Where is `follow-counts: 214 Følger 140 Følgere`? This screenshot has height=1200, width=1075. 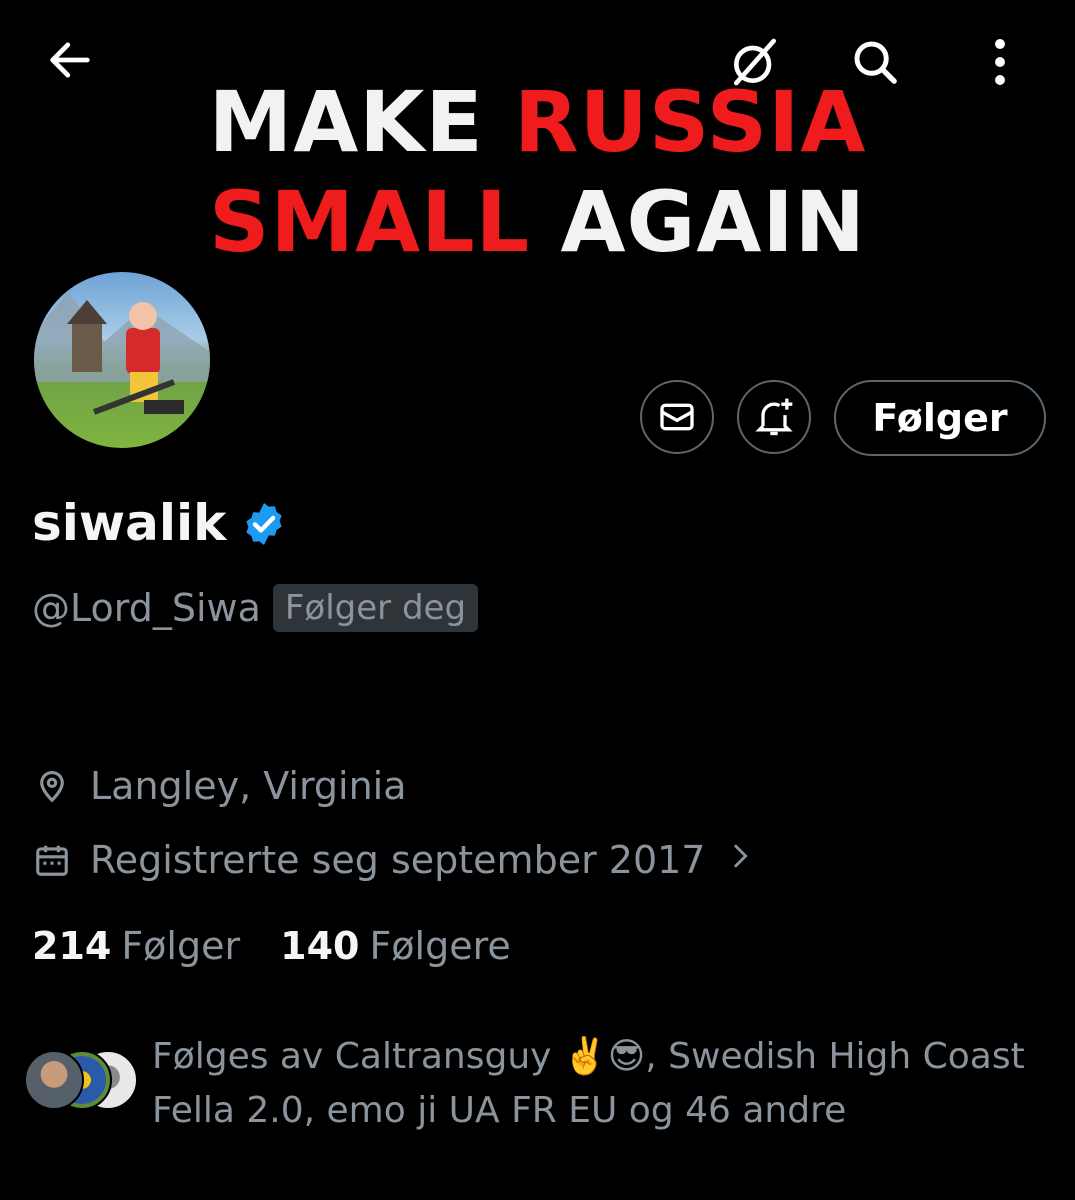 follow-counts: 214 Følger 140 Følgere is located at coordinates (291, 946).